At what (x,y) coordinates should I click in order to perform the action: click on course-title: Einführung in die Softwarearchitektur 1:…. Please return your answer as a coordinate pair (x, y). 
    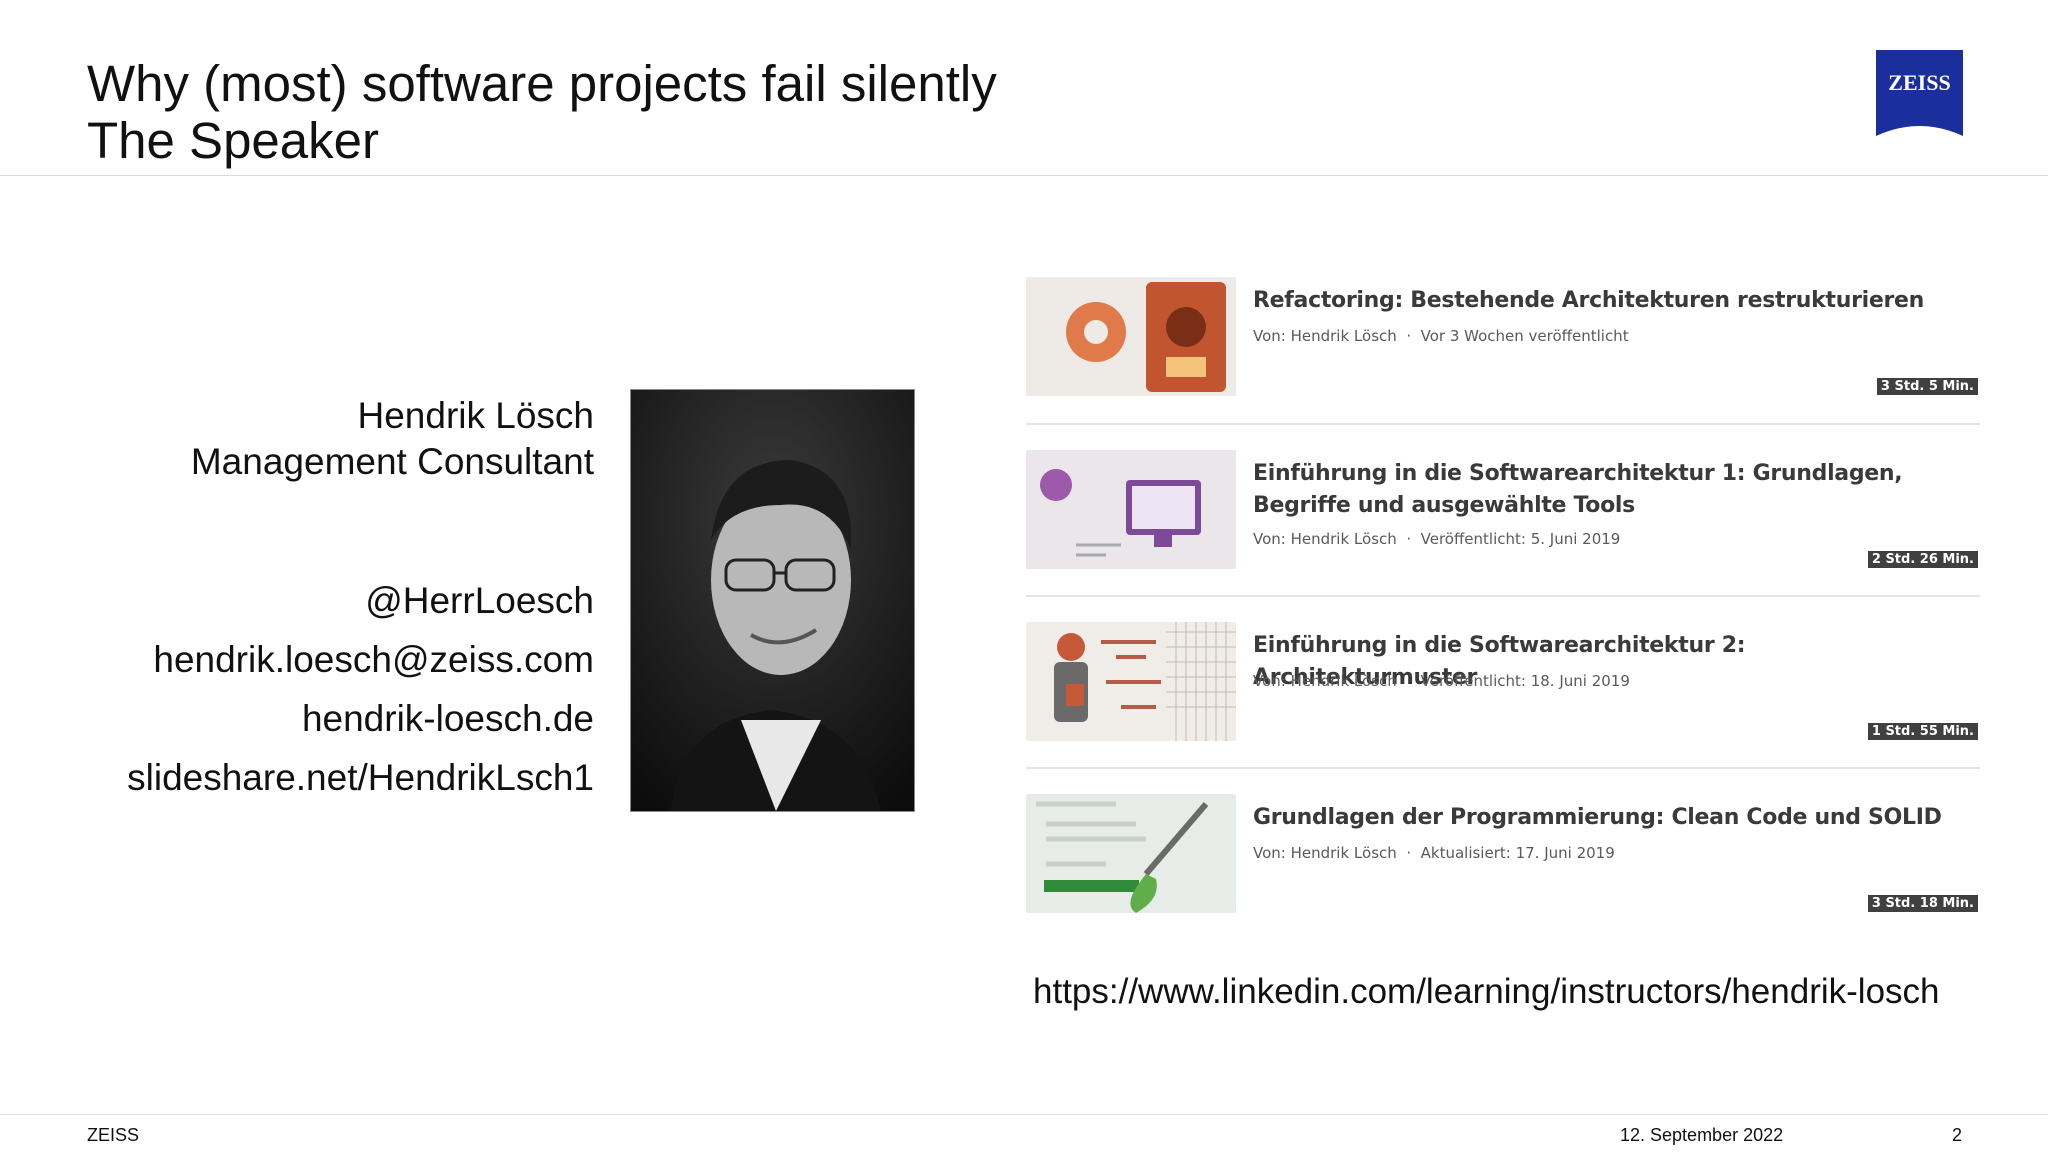
    Looking at the image, I should click on (1613, 490).